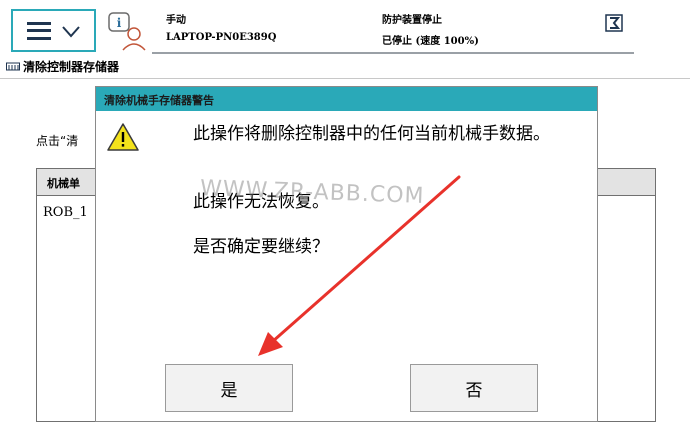  I want to click on chevron-down-icon, so click(70, 31).